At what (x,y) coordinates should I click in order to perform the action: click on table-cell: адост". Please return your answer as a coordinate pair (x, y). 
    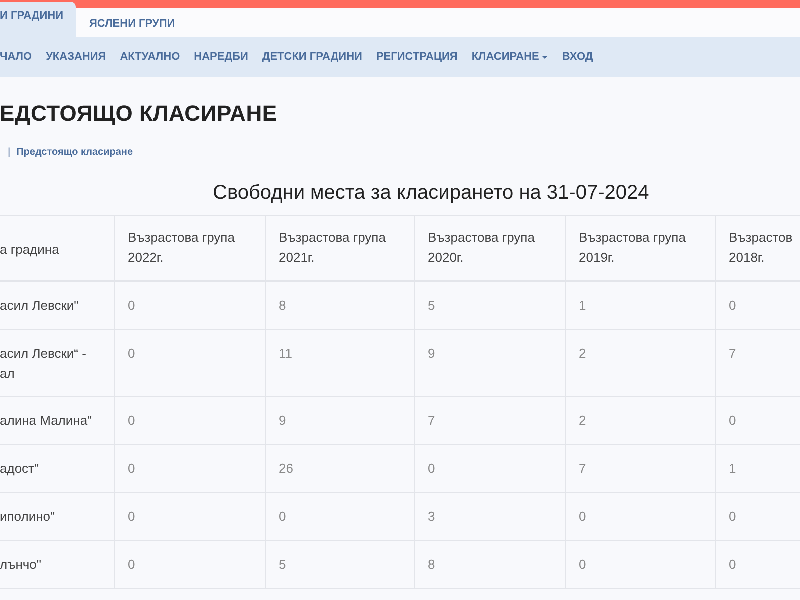
    Looking at the image, I should click on (57, 469).